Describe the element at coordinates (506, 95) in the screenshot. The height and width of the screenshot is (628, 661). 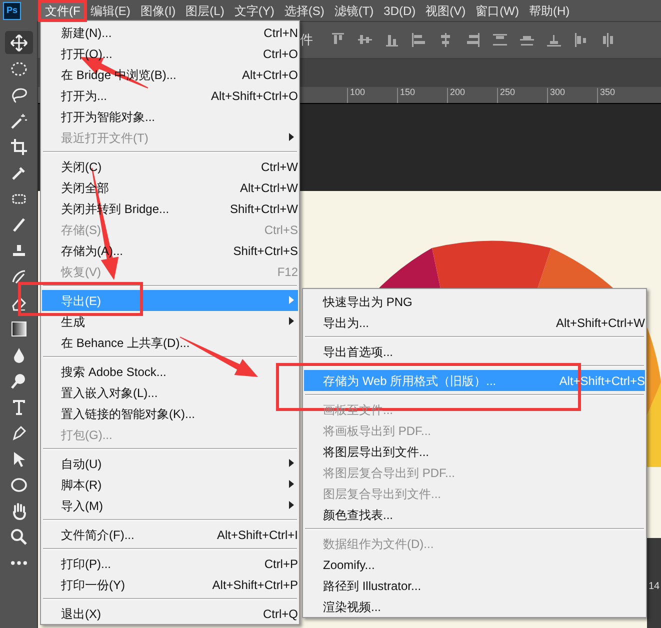
I see `ruler-label: 250` at that location.